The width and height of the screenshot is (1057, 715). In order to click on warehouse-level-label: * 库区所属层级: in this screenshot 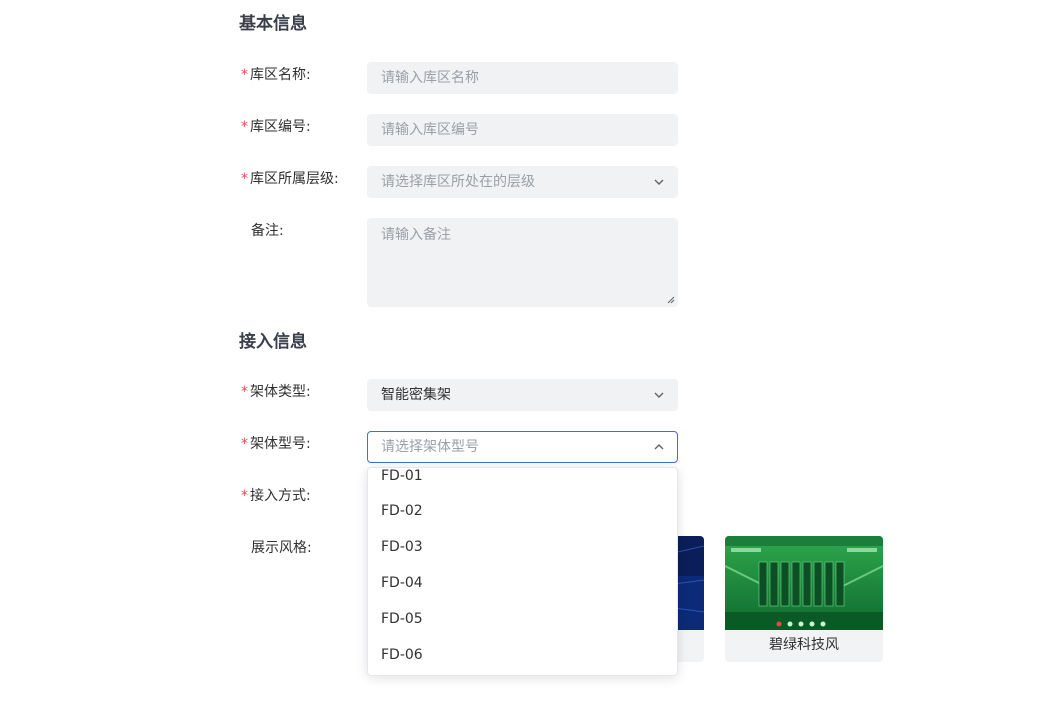, I will do `click(290, 179)`.